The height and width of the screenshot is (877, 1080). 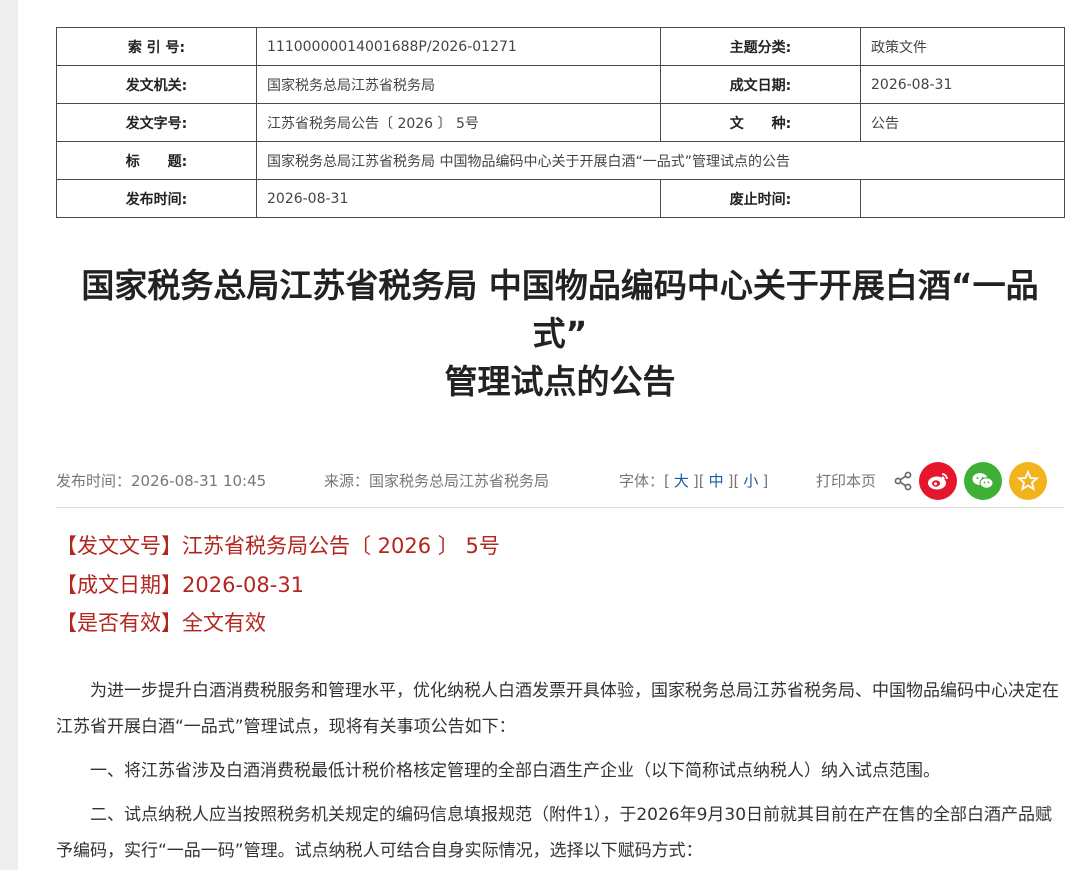 I want to click on title-value: 国家税务总局江苏省税务局 中国物品编码中心关于开展白酒“一品式”管理试点的公告, so click(x=660, y=160).